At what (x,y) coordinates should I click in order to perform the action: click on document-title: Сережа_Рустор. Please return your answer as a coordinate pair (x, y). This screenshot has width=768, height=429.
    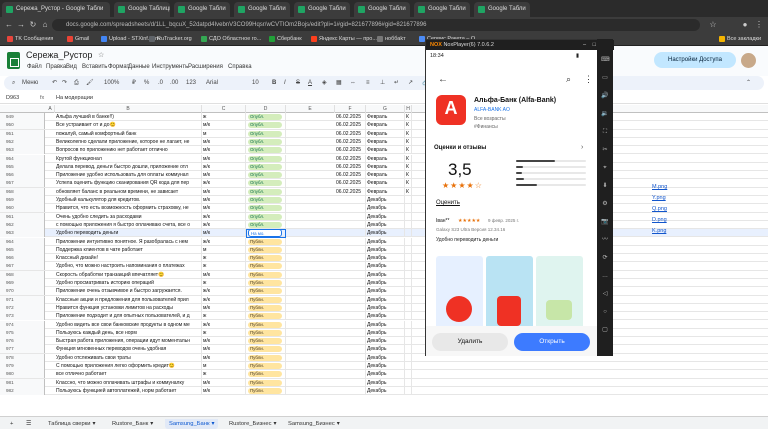
    Looking at the image, I should click on (59, 55).